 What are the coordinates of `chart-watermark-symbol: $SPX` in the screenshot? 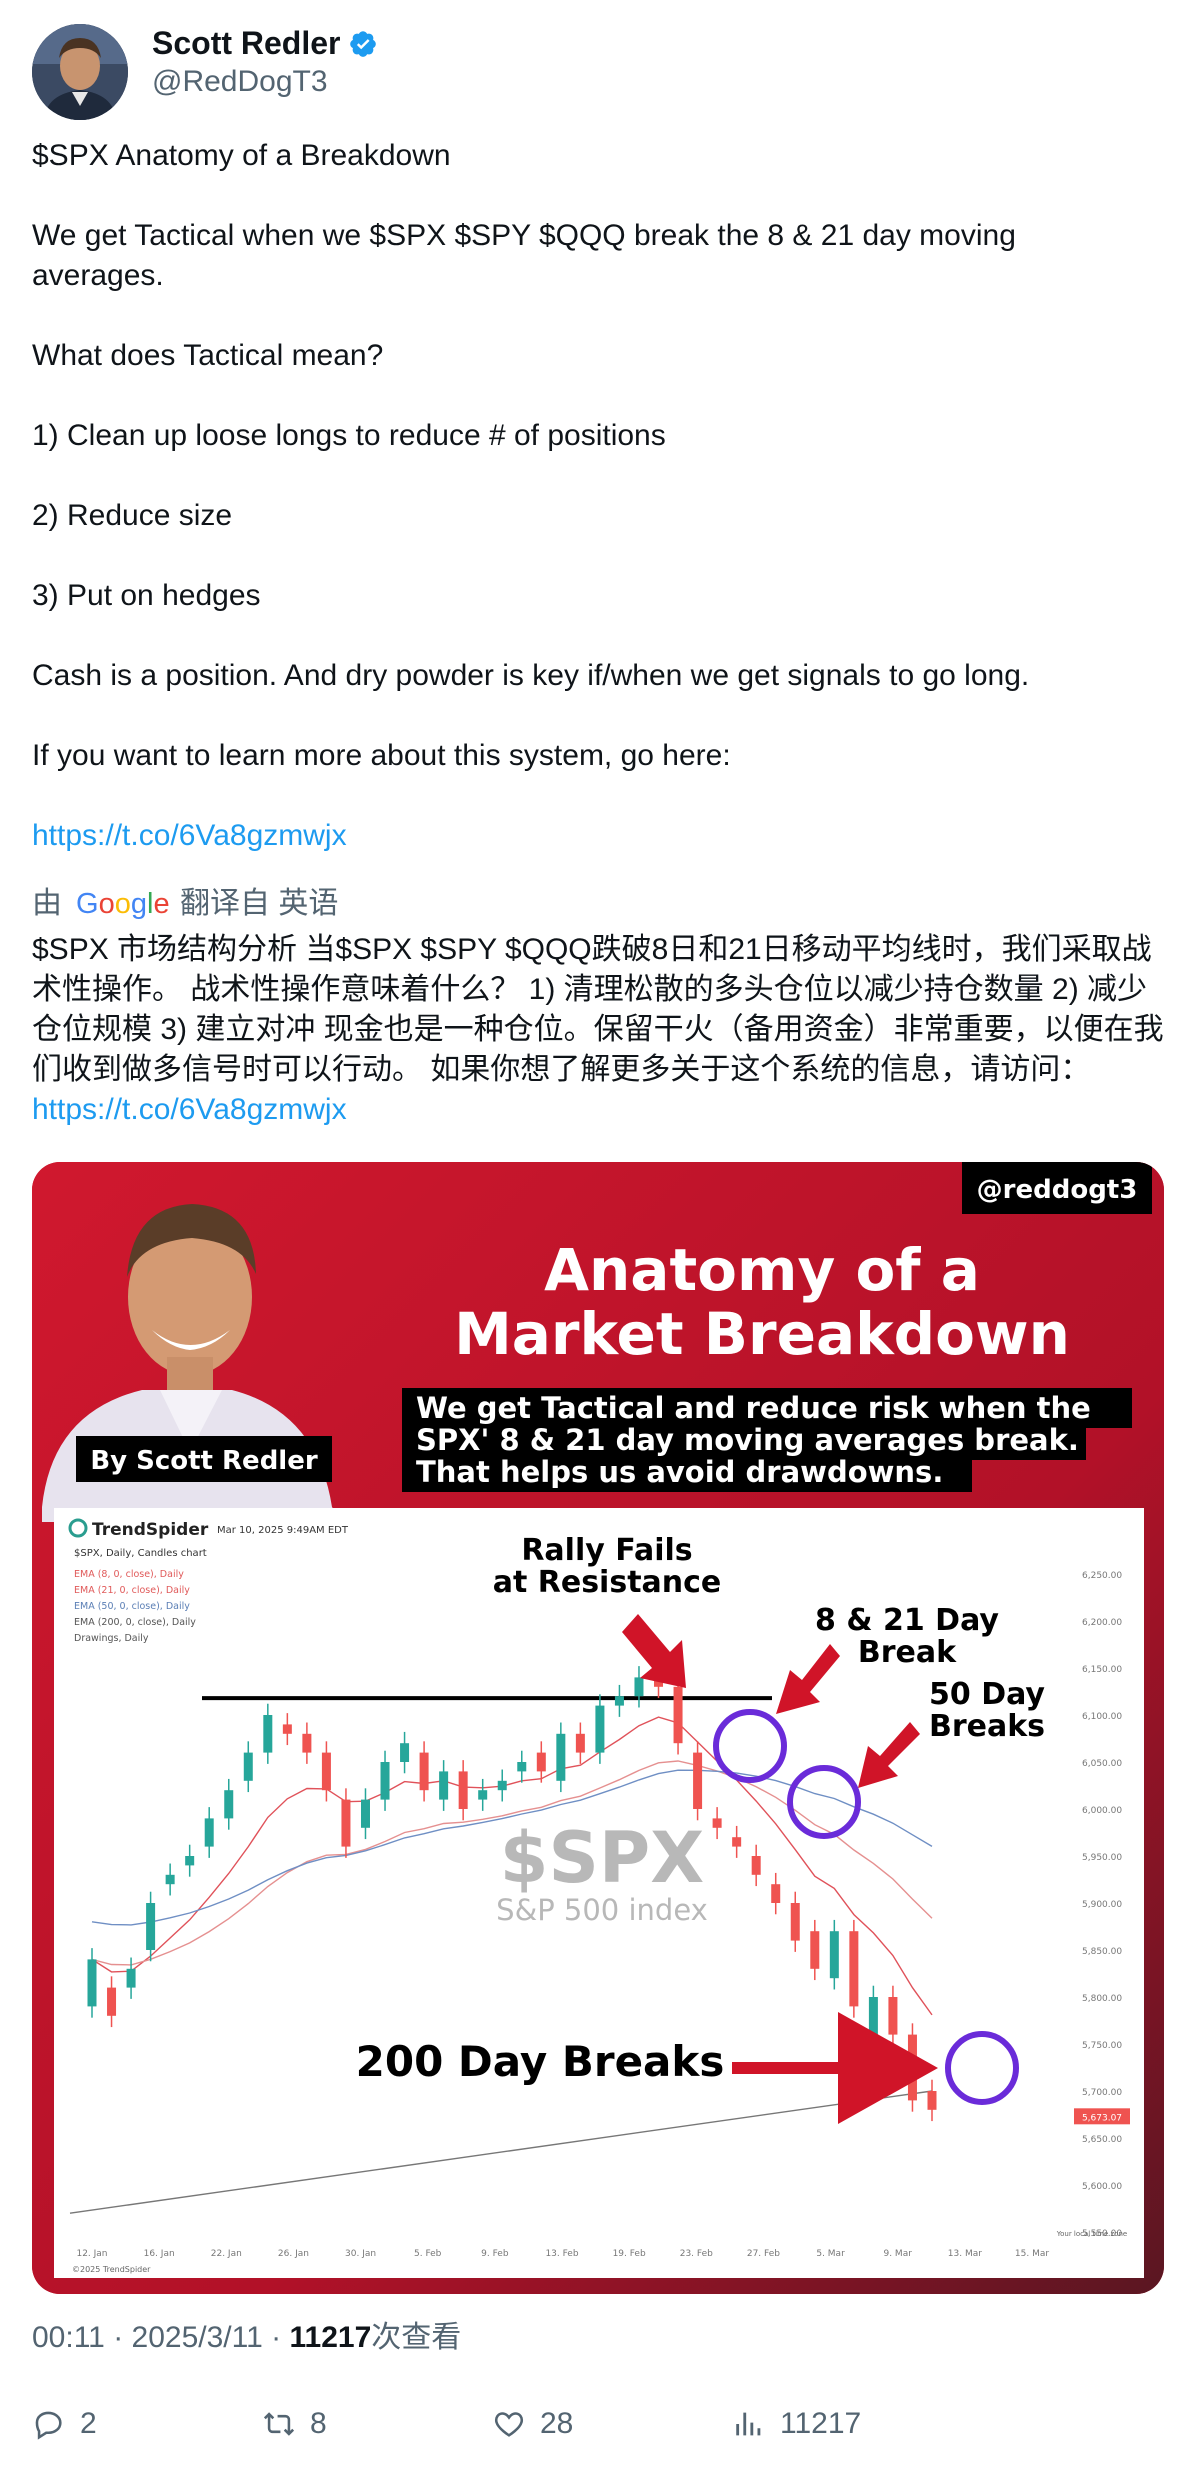 It's located at (602, 1858).